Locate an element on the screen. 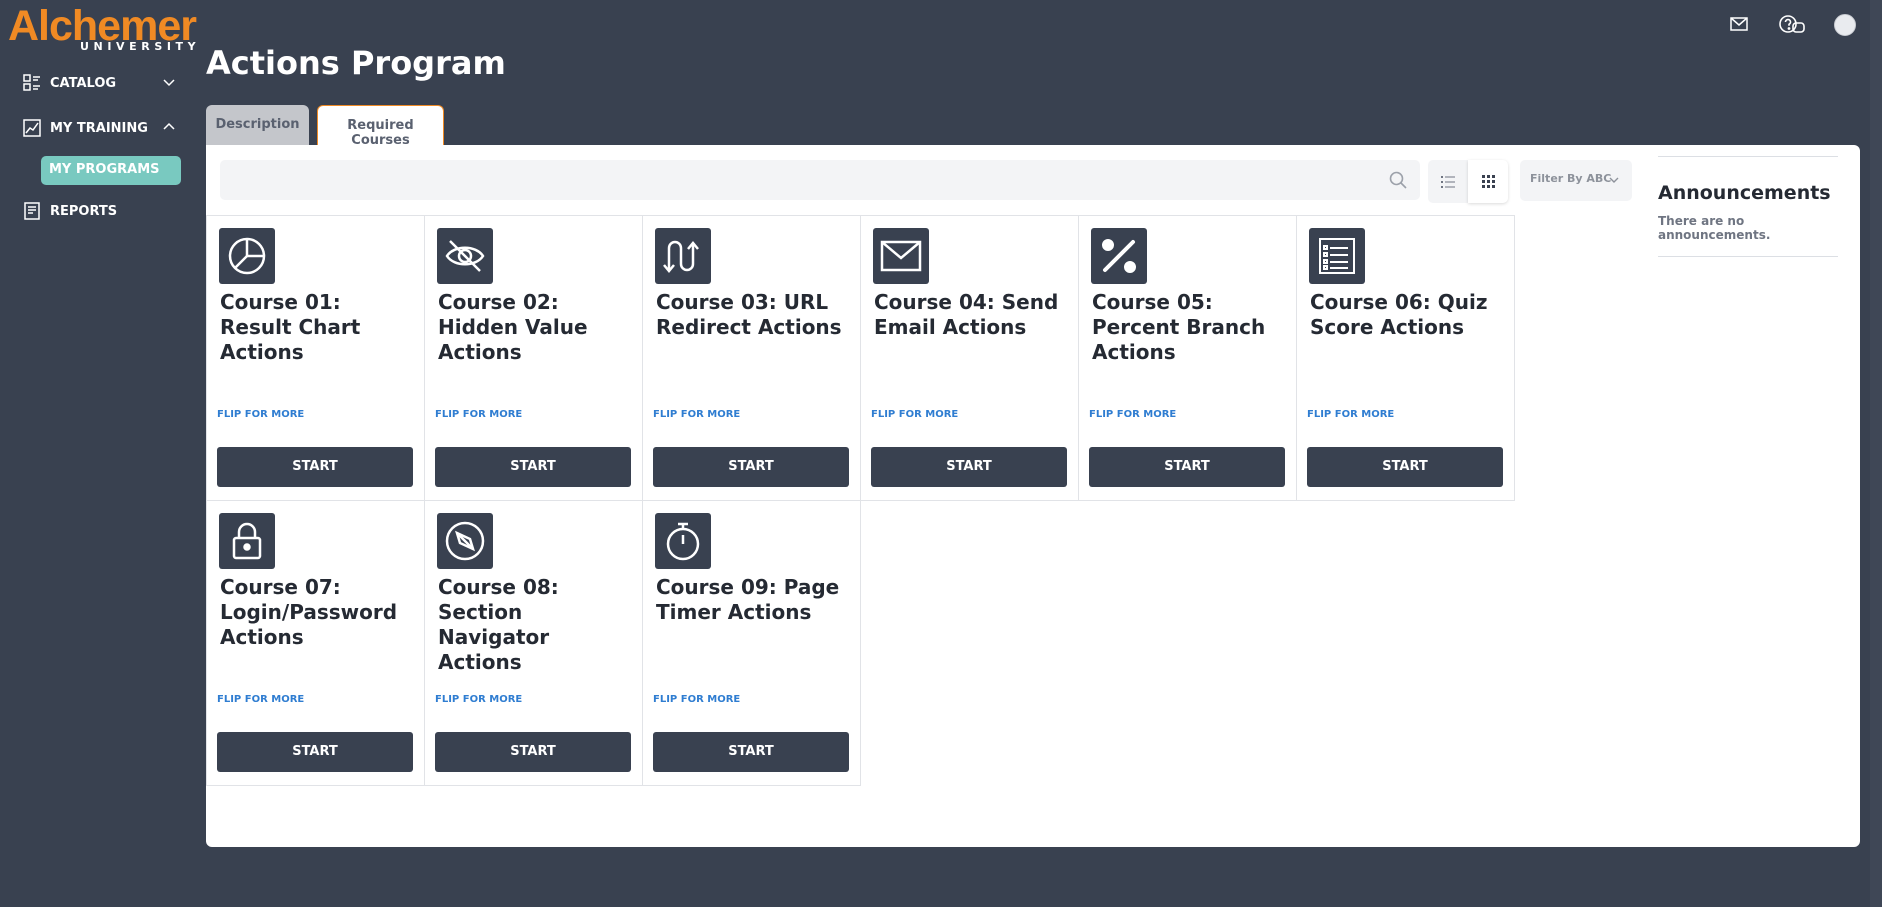  course-title: Course 04: Send Email Actions is located at coordinates (966, 314).